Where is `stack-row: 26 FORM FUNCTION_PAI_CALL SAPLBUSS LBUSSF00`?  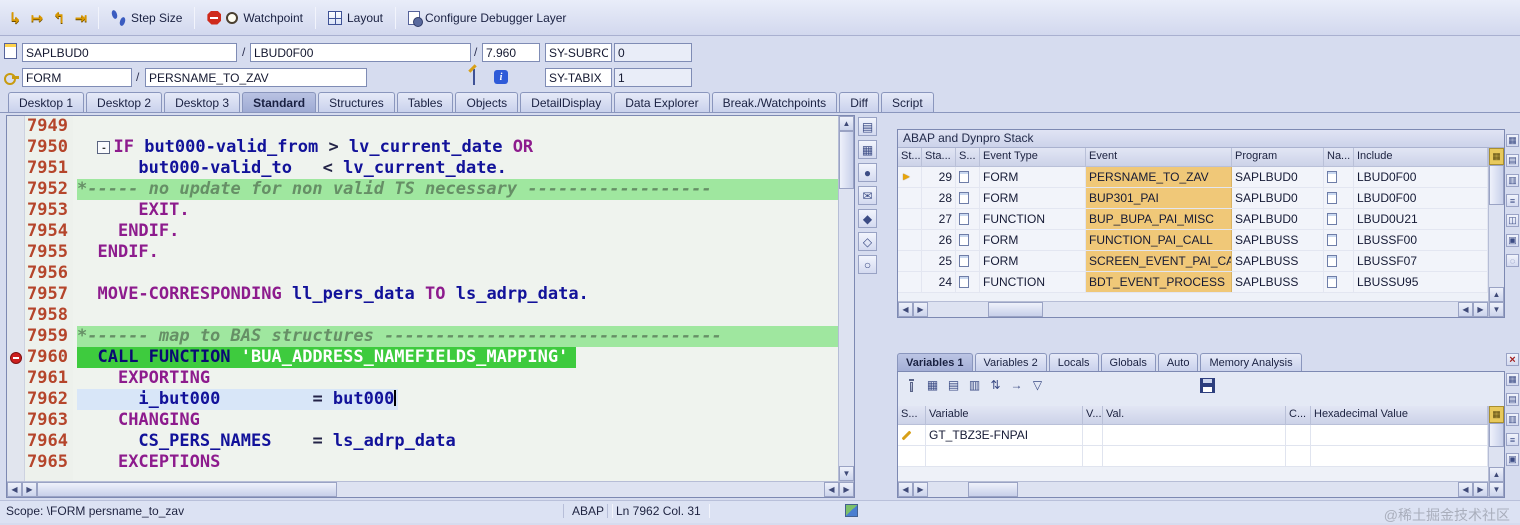 stack-row: 26 FORM FUNCTION_PAI_CALL SAPLBUSS LBUSSF00 is located at coordinates (1193, 240).